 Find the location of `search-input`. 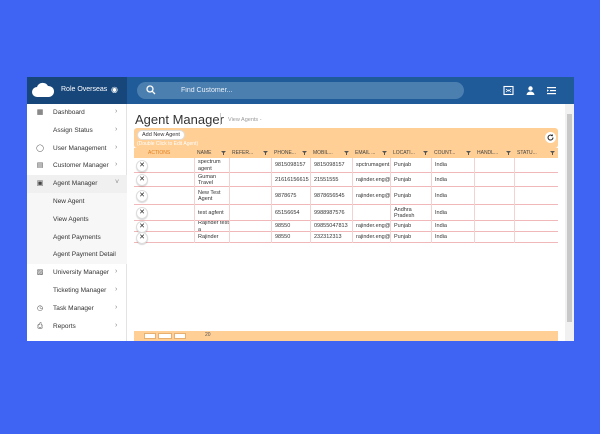

search-input is located at coordinates (311, 90).